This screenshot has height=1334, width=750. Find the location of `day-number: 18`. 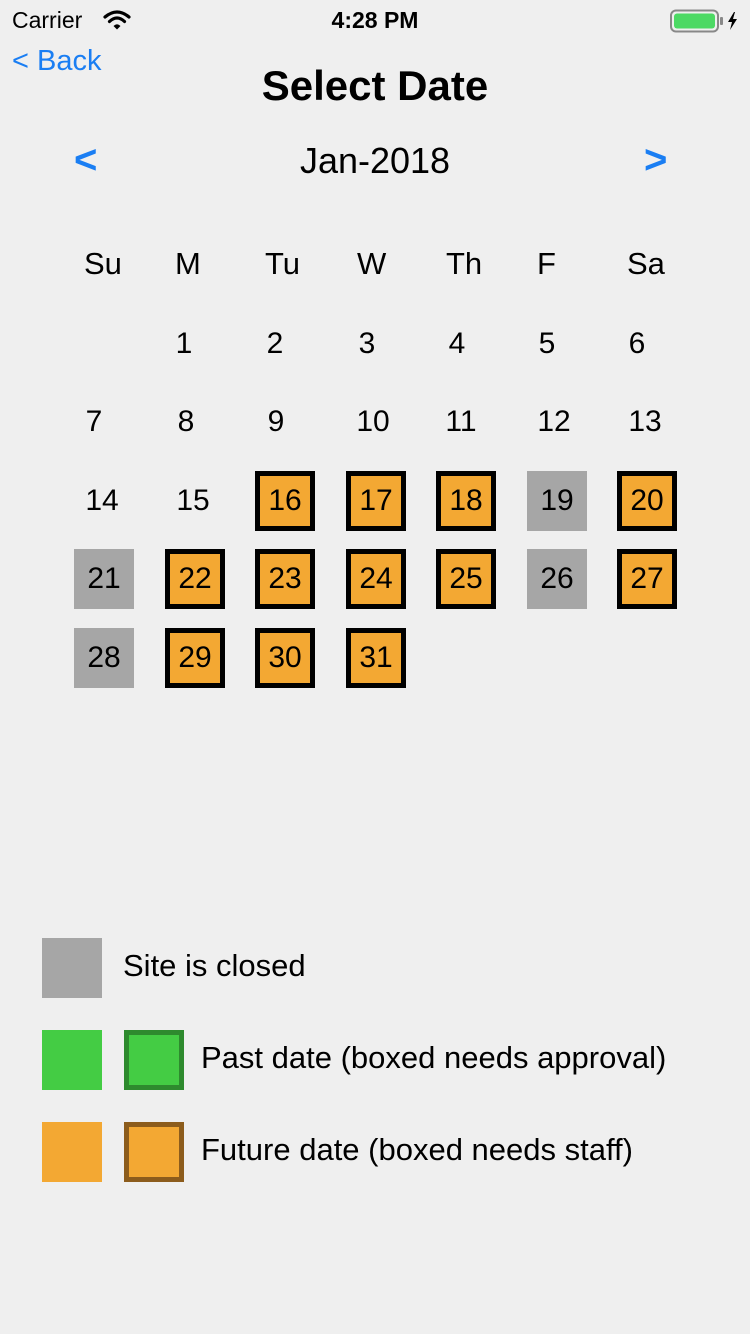

day-number: 18 is located at coordinates (466, 500).